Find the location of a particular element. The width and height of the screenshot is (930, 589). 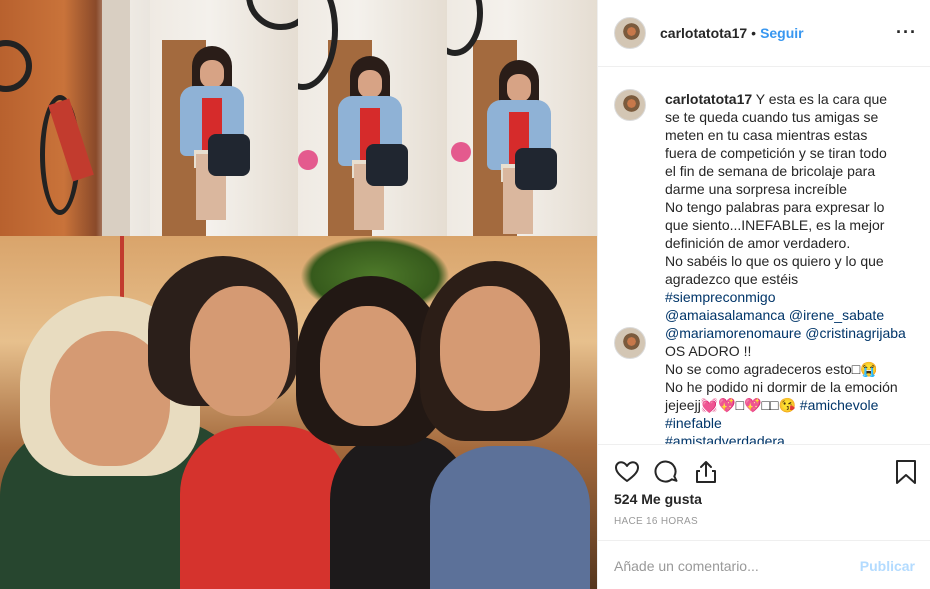

hashtag-link: #amistadverdadera is located at coordinates (790, 438).